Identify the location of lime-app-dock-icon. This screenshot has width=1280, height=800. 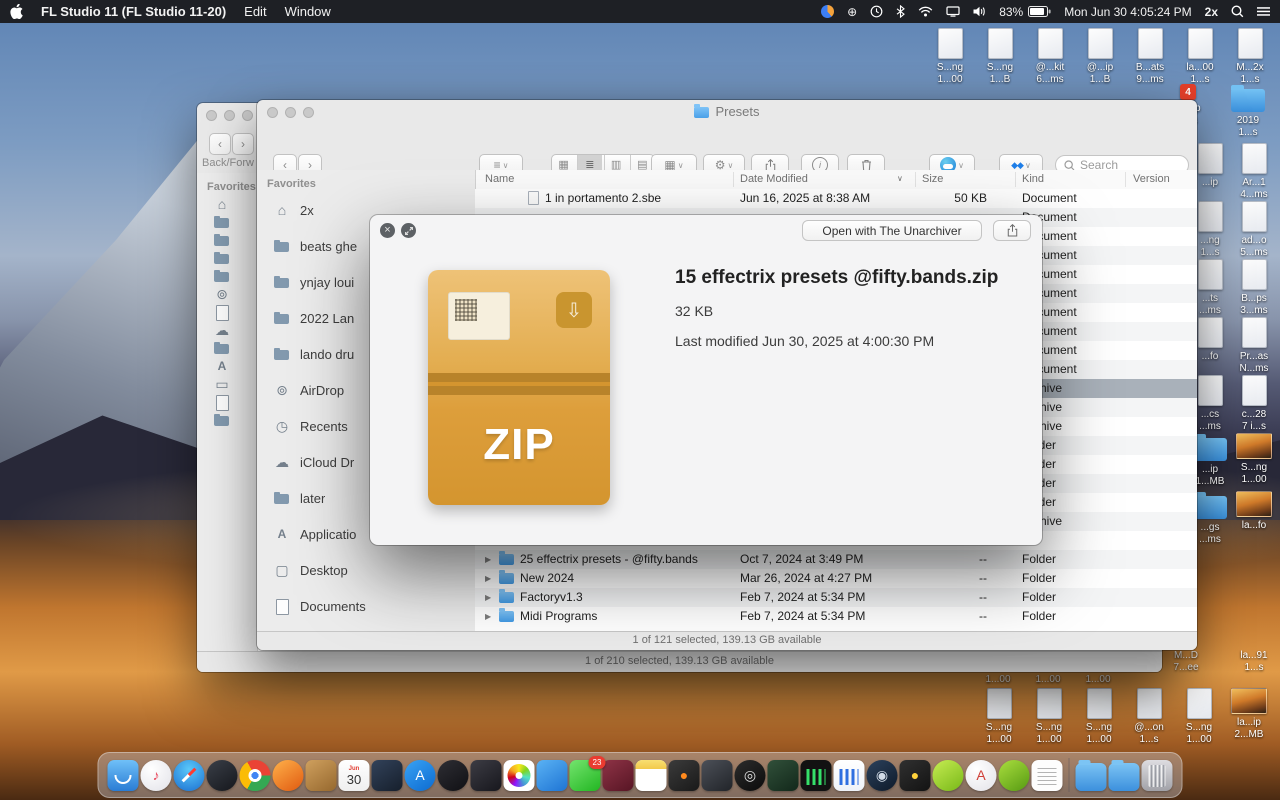
(948, 775).